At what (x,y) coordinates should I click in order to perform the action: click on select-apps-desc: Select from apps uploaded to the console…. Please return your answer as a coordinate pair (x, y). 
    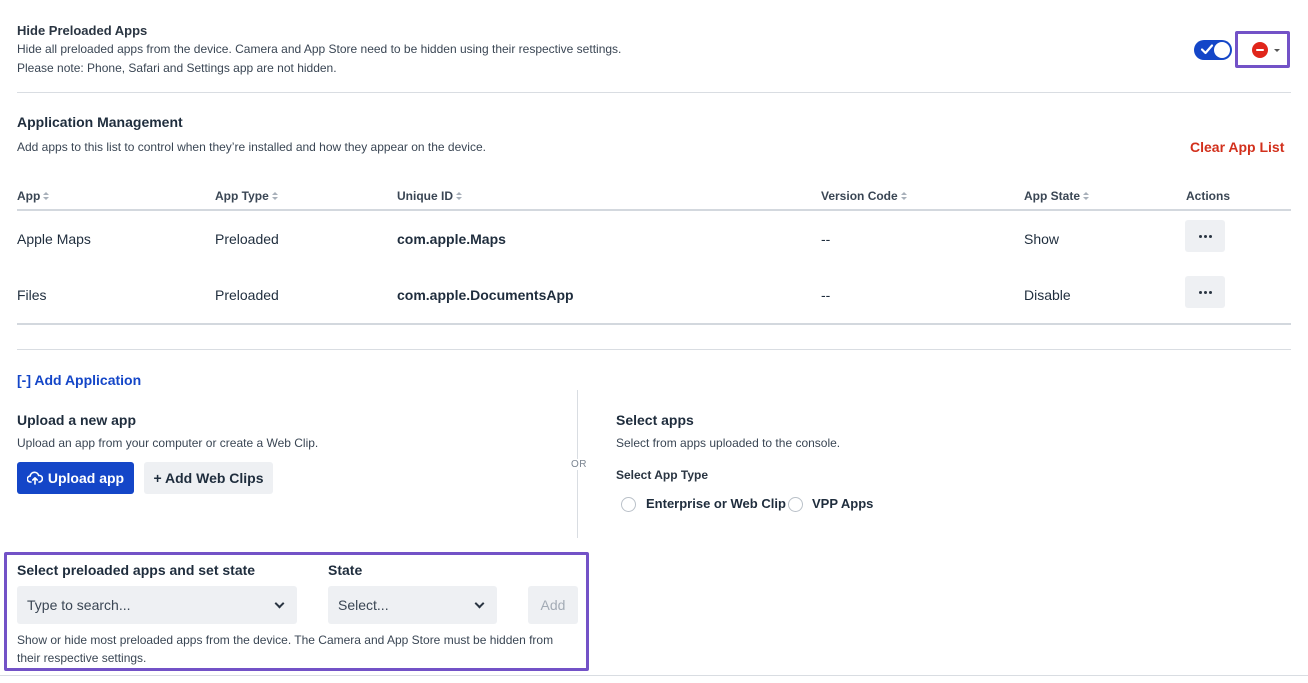
    Looking at the image, I should click on (728, 443).